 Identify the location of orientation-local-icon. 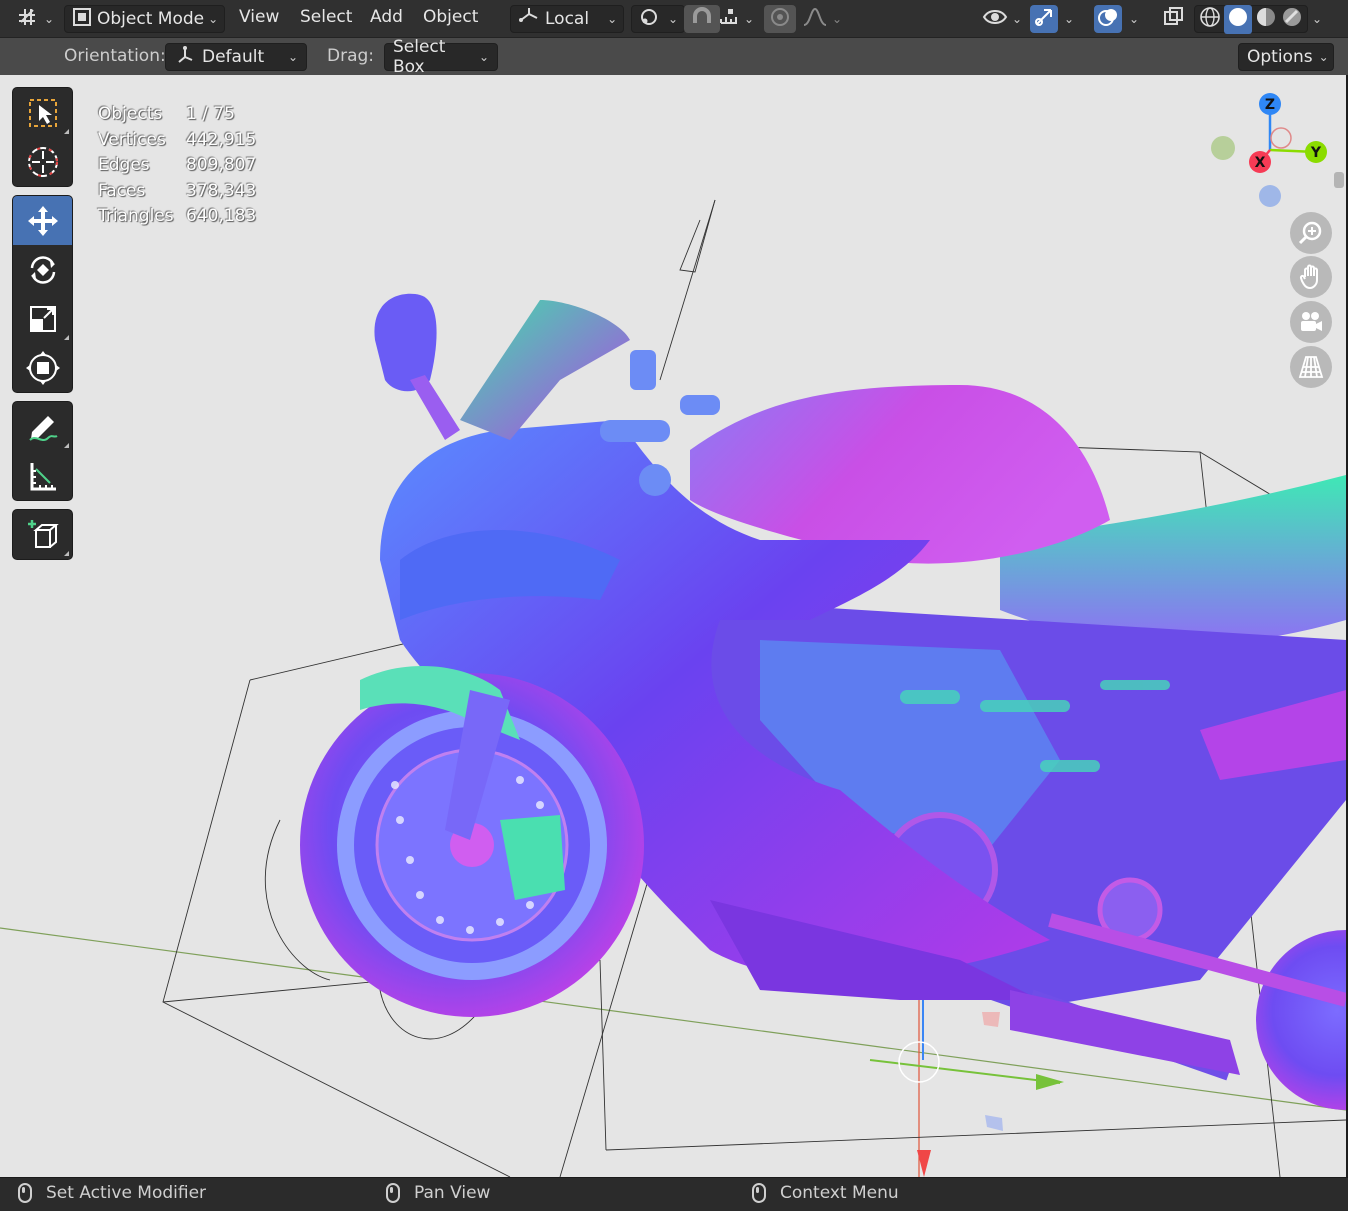
(529, 19).